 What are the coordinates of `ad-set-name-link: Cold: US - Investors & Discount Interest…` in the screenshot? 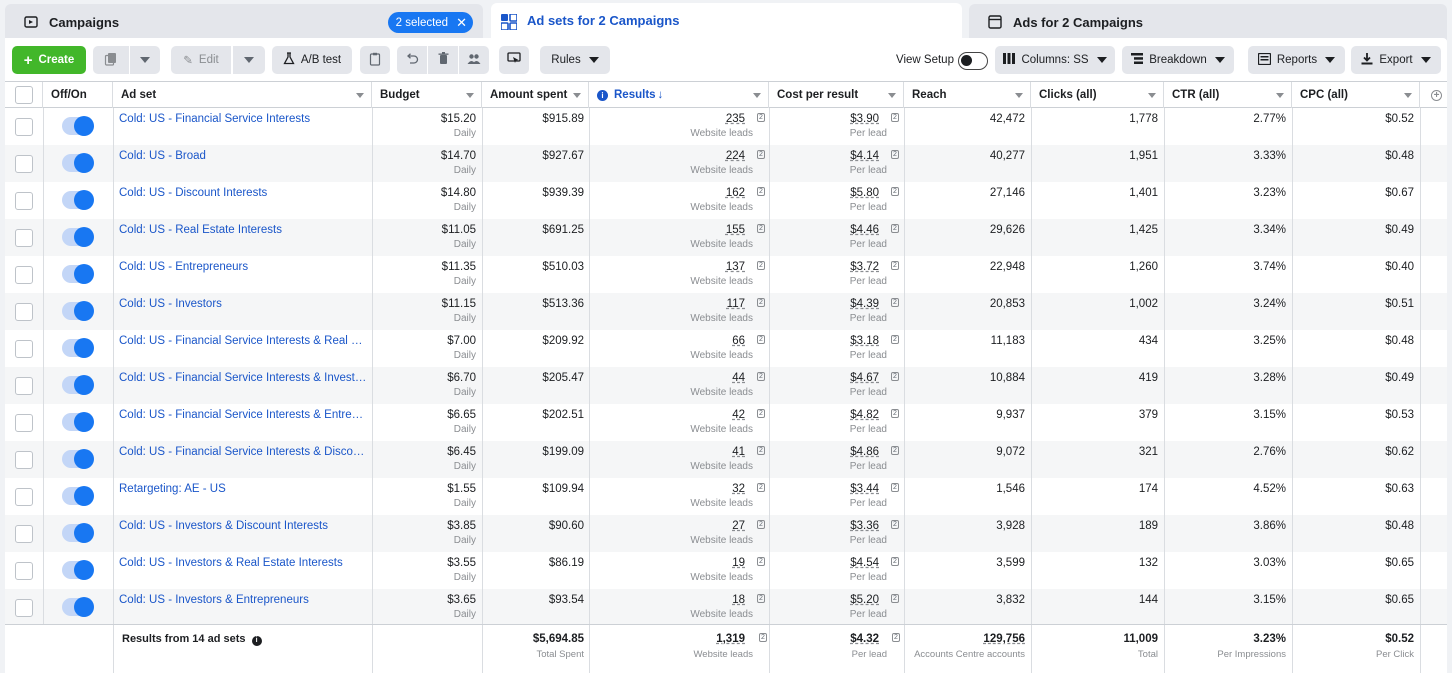 It's located at (244, 526).